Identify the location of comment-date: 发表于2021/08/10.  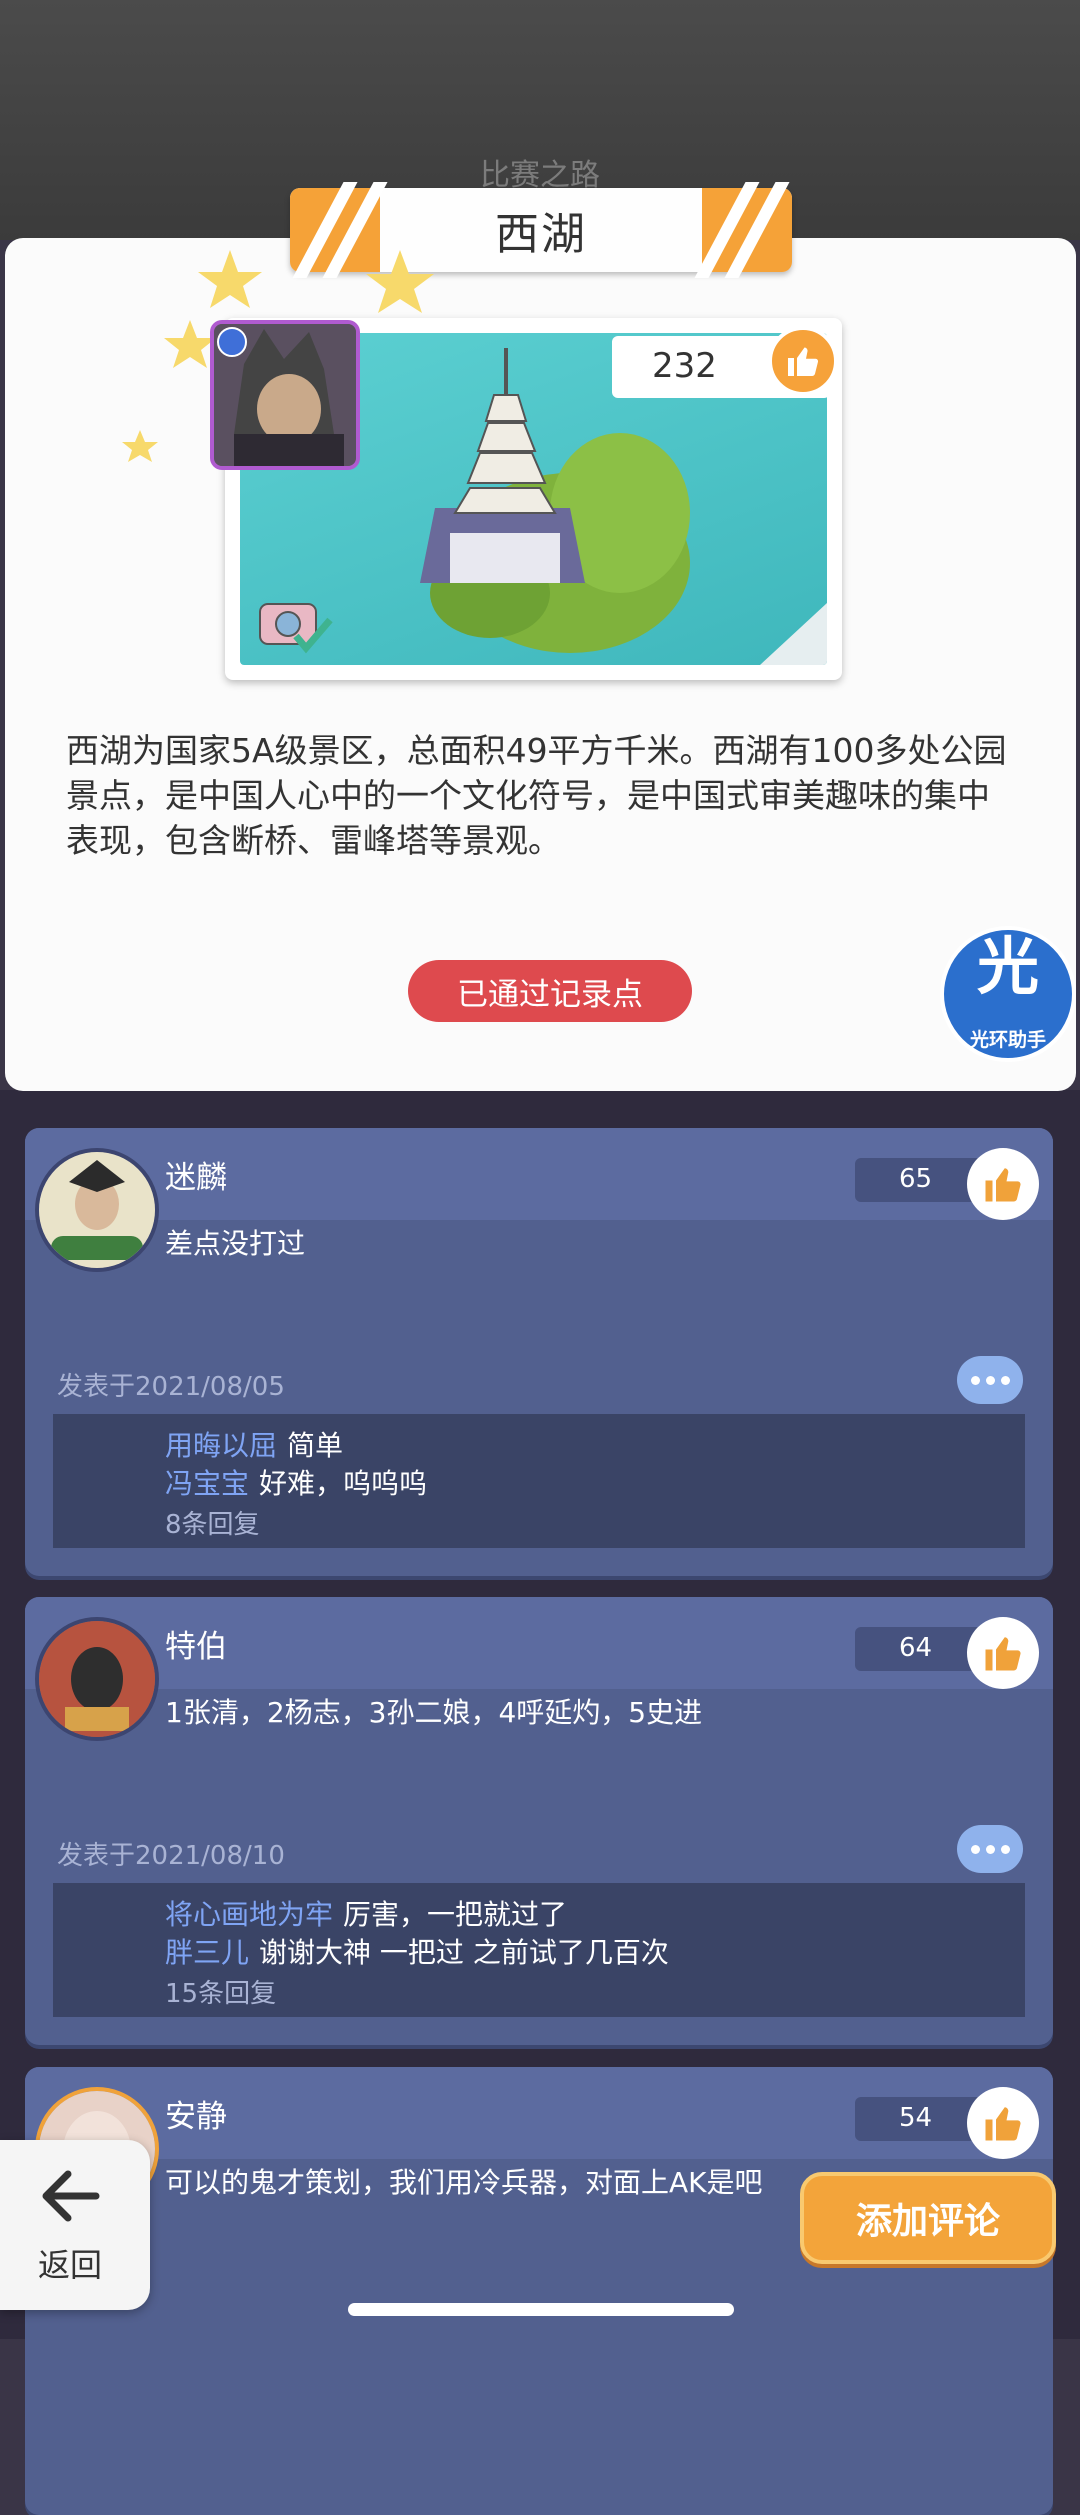
(171, 1856).